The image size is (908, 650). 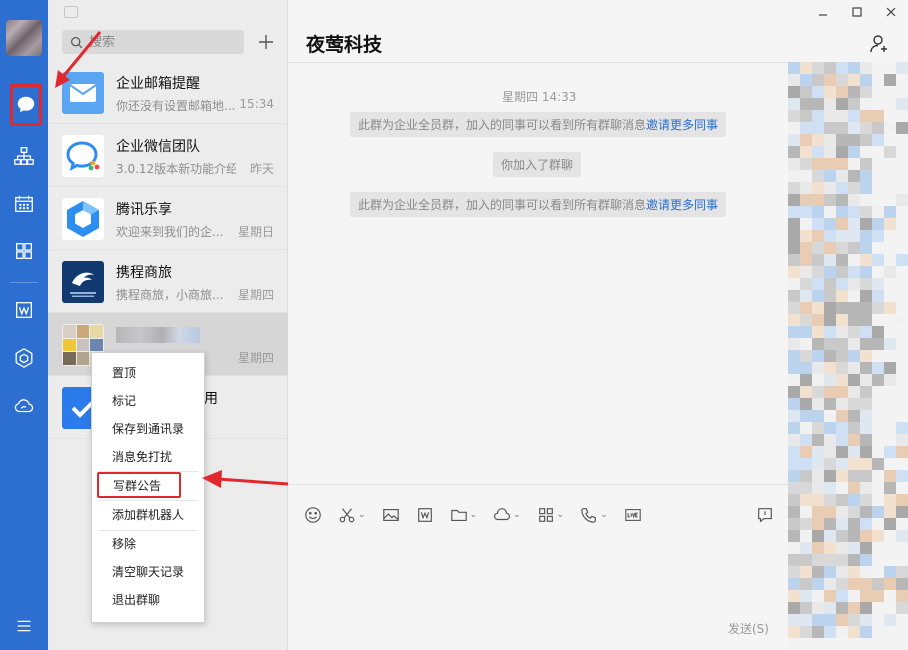 What do you see at coordinates (24, 38) in the screenshot?
I see `user-avatar` at bounding box center [24, 38].